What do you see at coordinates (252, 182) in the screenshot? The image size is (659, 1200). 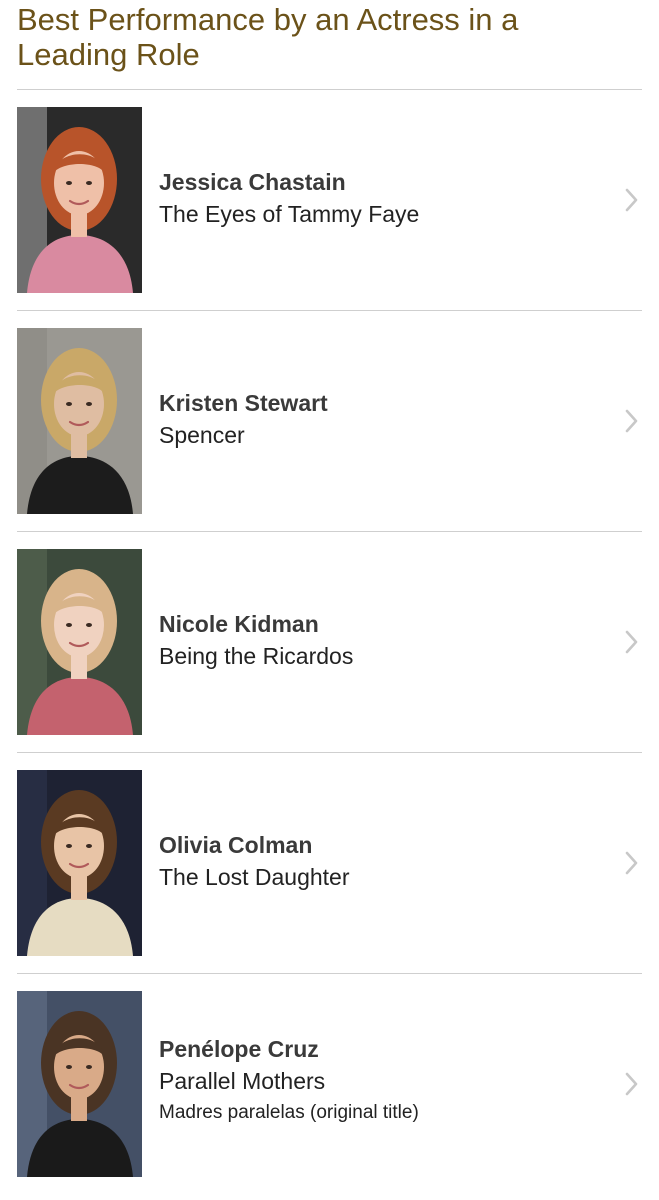 I see `nominee-name: Jessica Chastain` at bounding box center [252, 182].